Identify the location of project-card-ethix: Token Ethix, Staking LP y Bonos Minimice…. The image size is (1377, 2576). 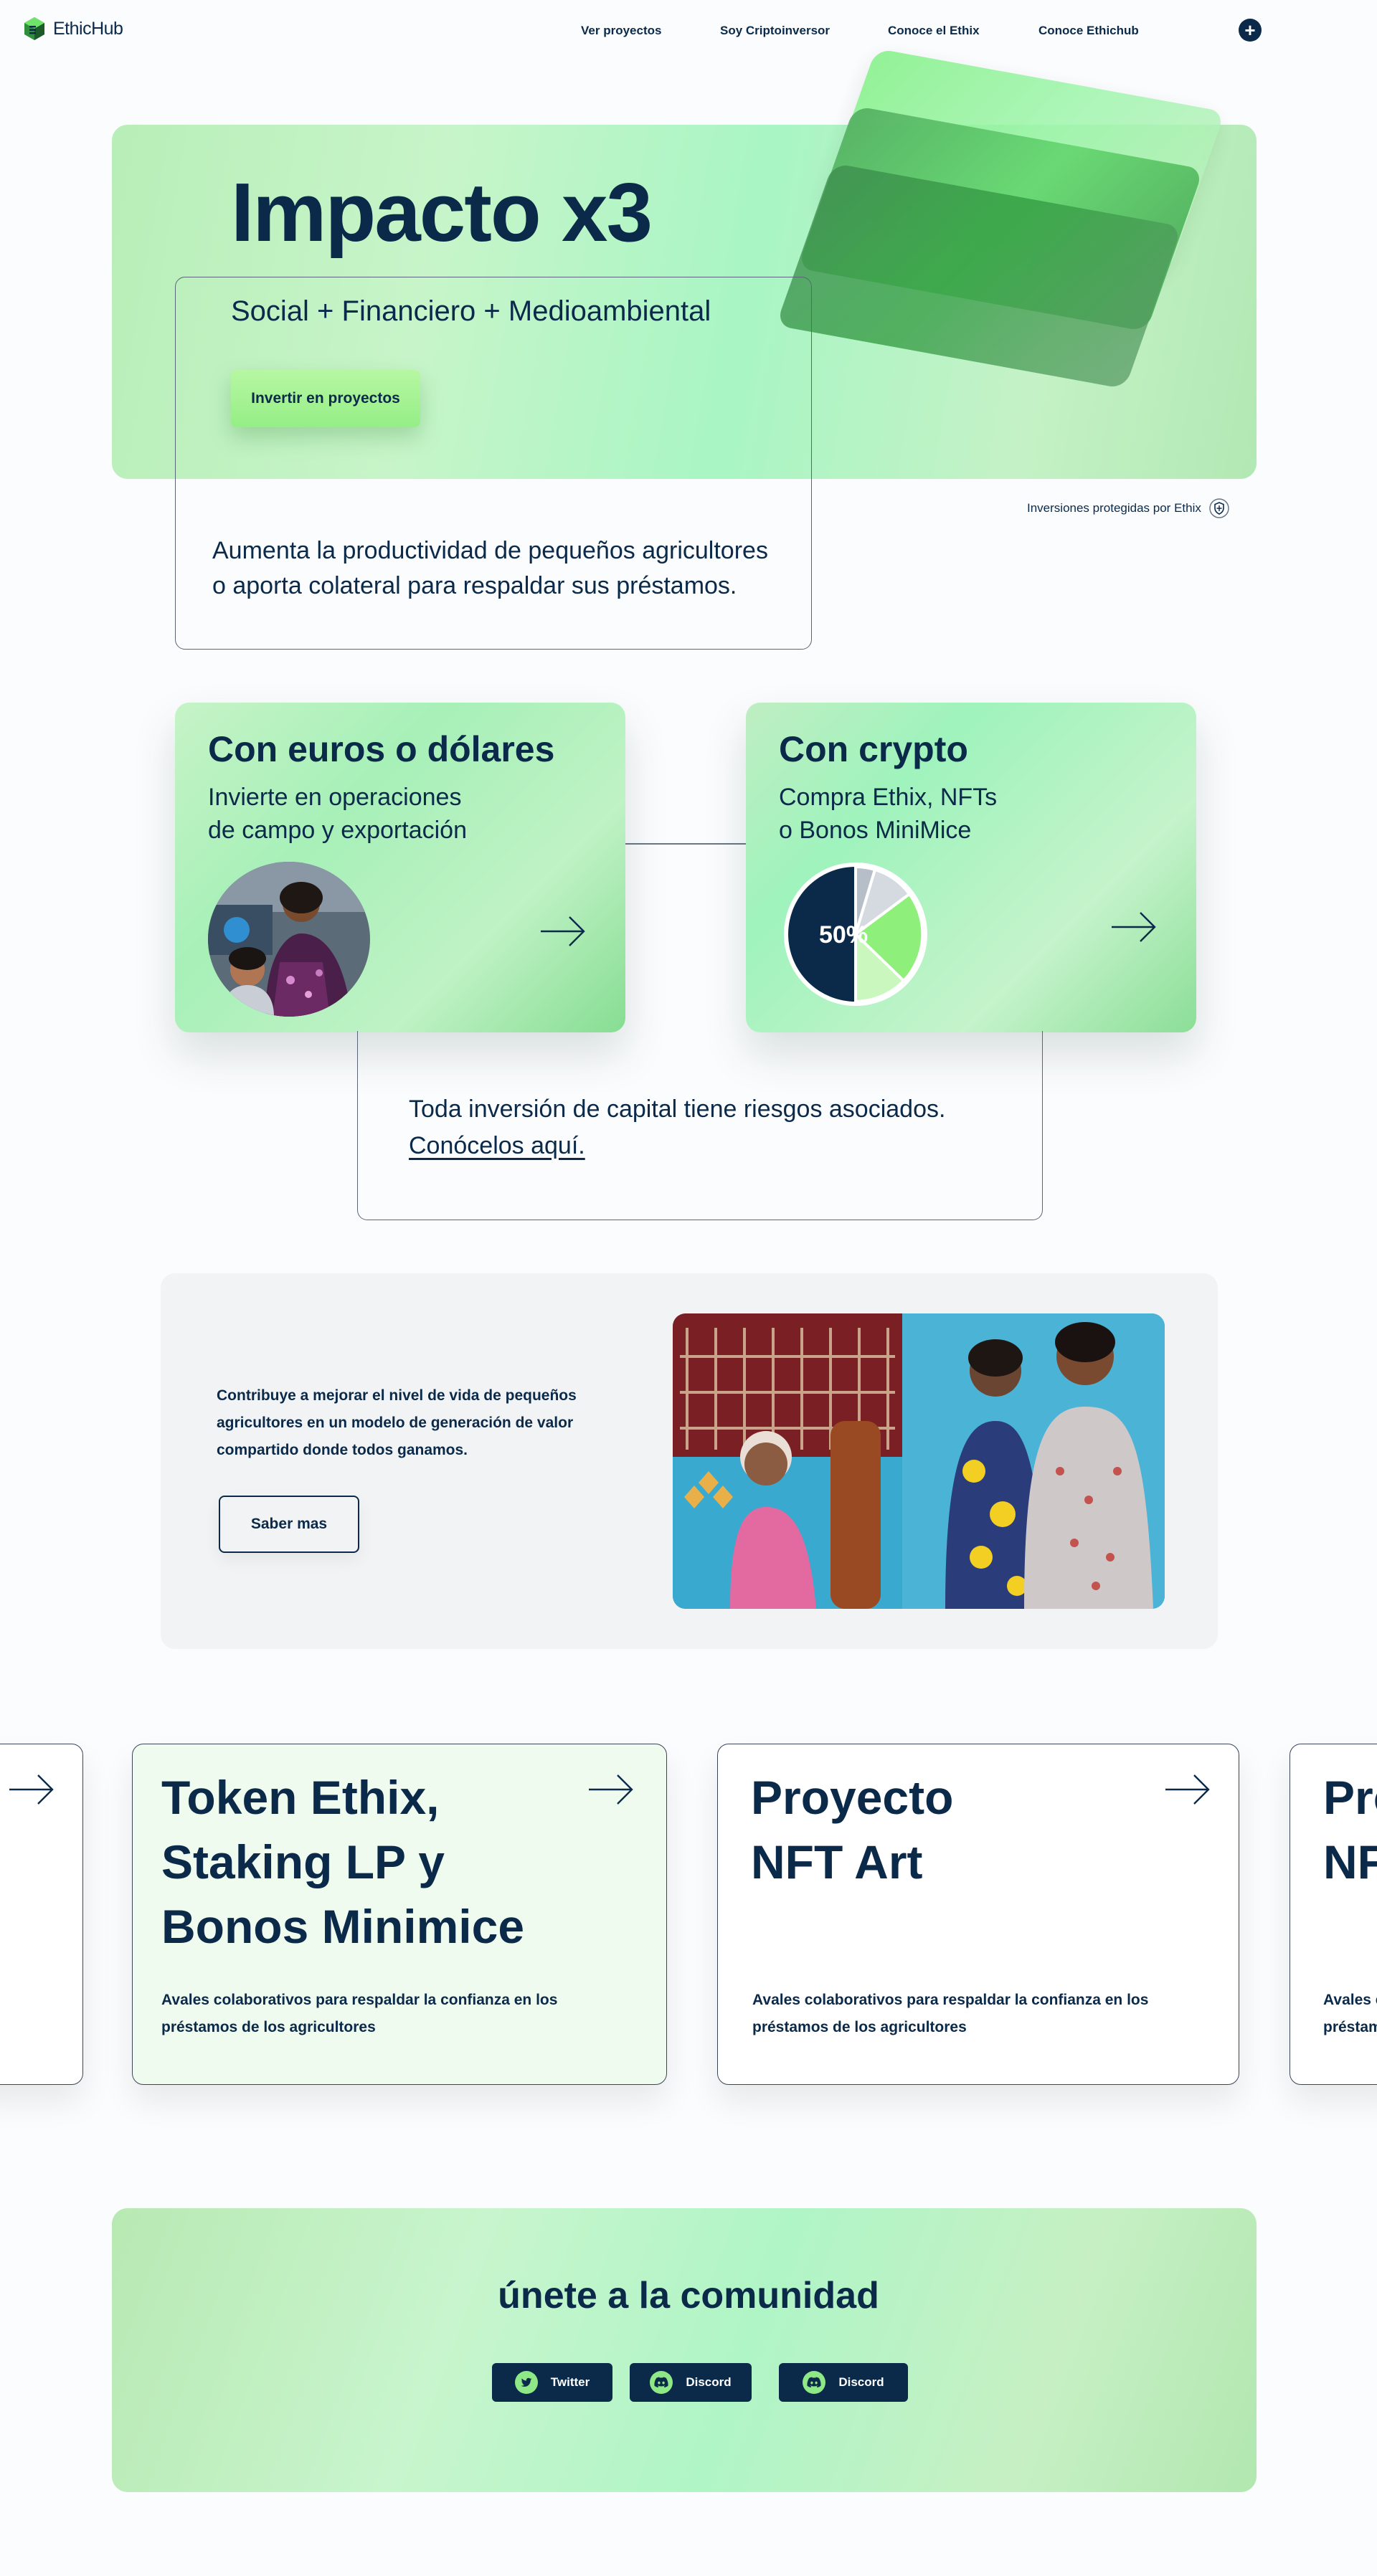
(399, 1914).